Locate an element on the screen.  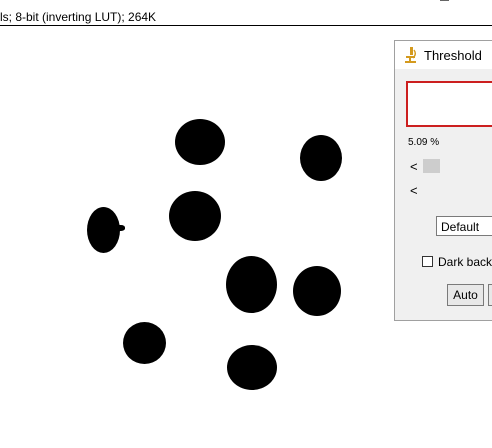
dialog-title: Threshold is located at coordinates (453, 55).